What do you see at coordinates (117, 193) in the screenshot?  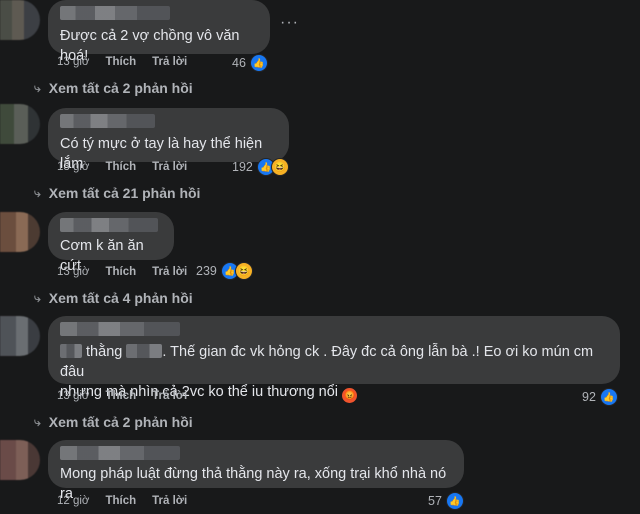 I see `view-replies-link: Xem tất cả 21 phản hồi` at bounding box center [117, 193].